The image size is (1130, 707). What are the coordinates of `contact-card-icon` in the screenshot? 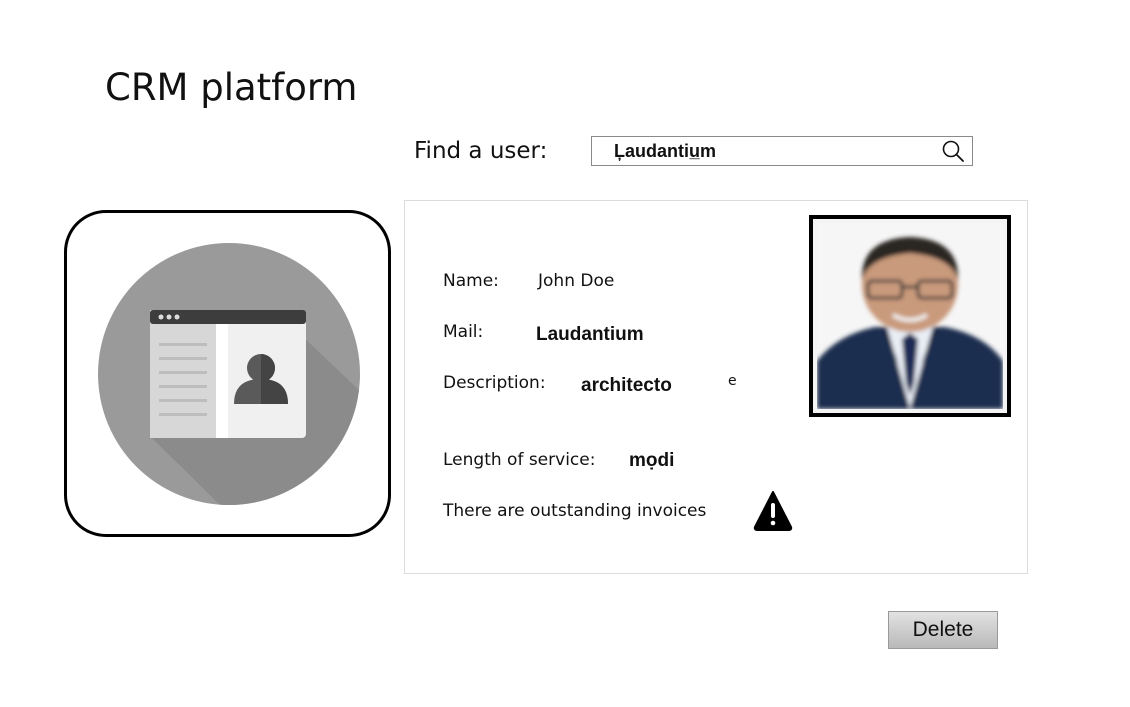 It's located at (229, 374).